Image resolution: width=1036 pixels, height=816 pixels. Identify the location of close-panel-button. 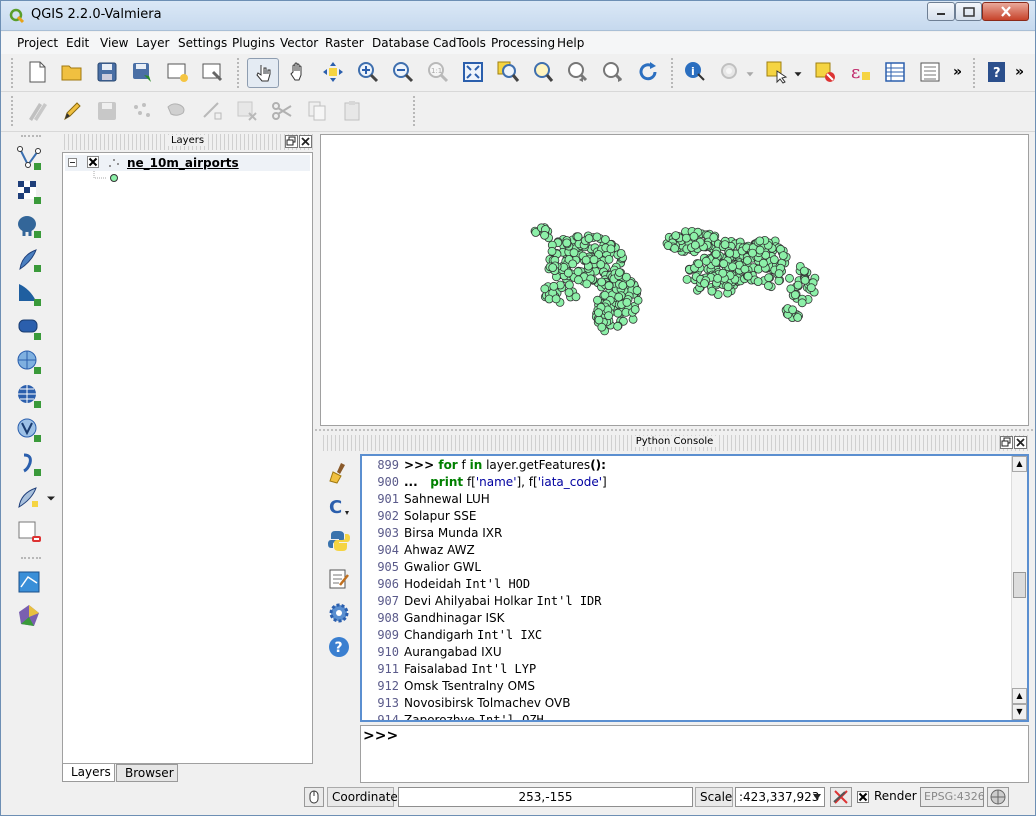
(305, 141).